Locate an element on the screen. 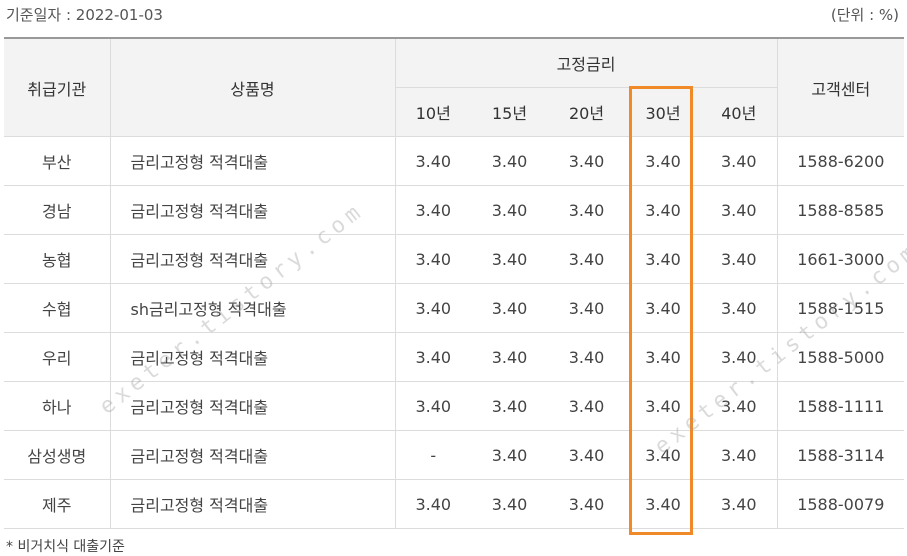 Image resolution: width=907 pixels, height=556 pixels. cell-phone: 1588-1111 is located at coordinates (841, 406).